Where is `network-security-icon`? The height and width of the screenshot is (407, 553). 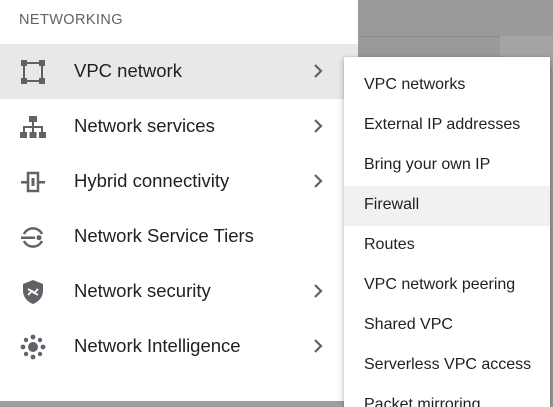
network-security-icon is located at coordinates (33, 292).